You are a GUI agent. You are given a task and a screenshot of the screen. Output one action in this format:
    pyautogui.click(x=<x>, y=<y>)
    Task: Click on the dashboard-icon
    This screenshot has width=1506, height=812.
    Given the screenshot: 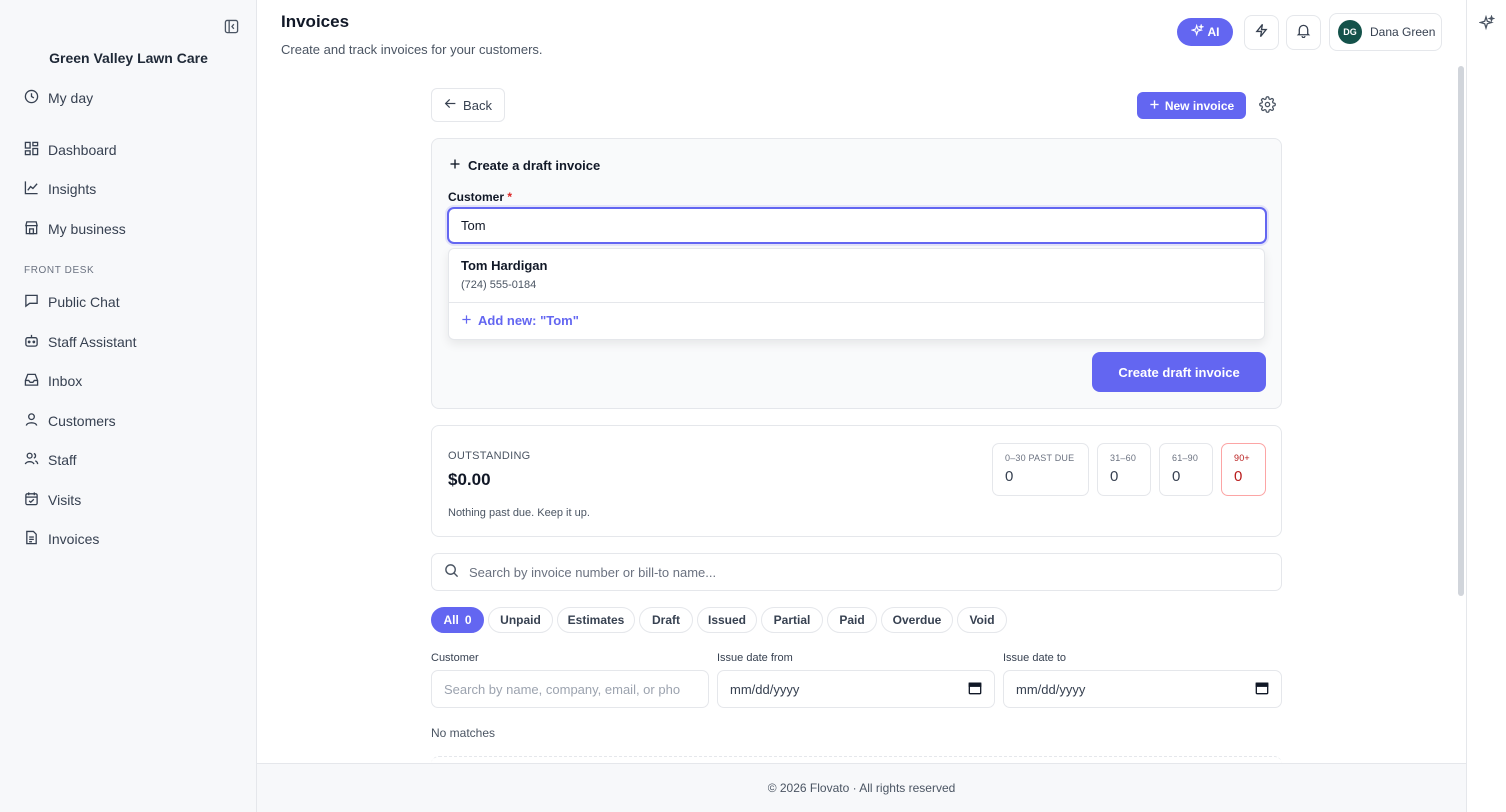 What is the action you would take?
    pyautogui.click(x=31, y=150)
    